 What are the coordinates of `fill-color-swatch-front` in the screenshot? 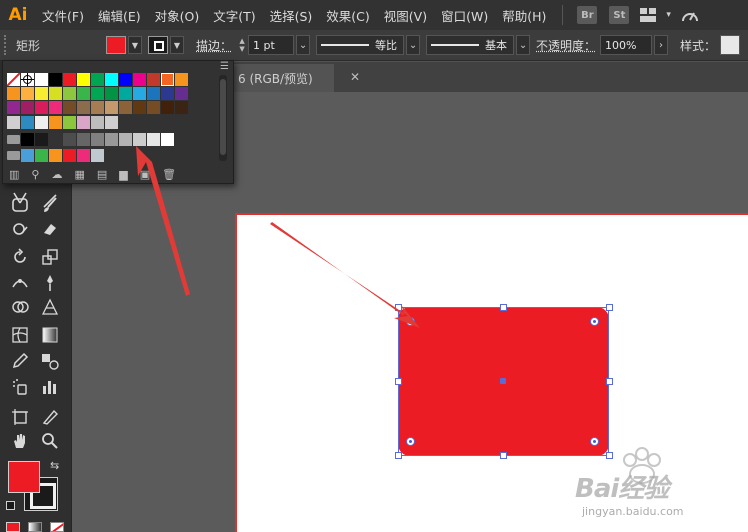 It's located at (24, 477).